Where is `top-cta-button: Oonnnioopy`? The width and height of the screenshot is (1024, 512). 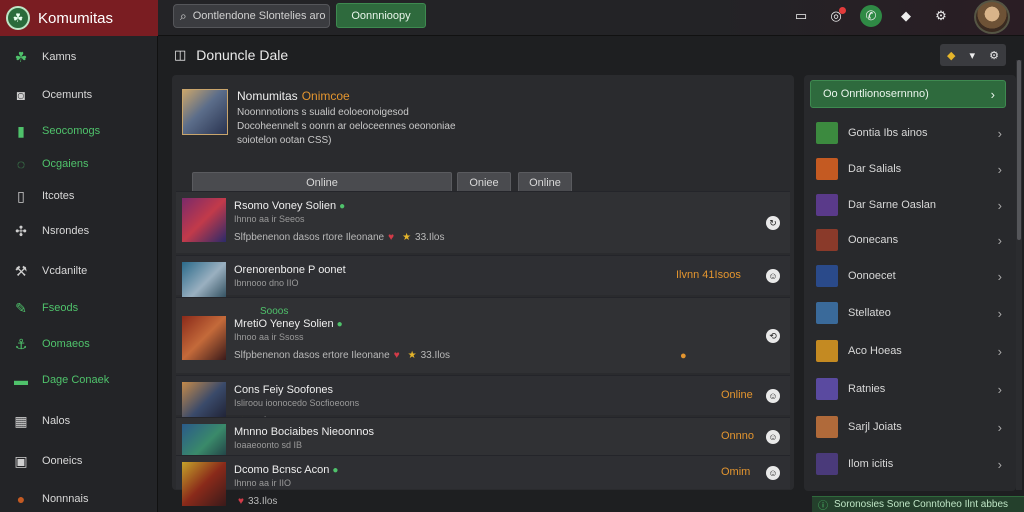 top-cta-button: Oonnnioopy is located at coordinates (381, 15).